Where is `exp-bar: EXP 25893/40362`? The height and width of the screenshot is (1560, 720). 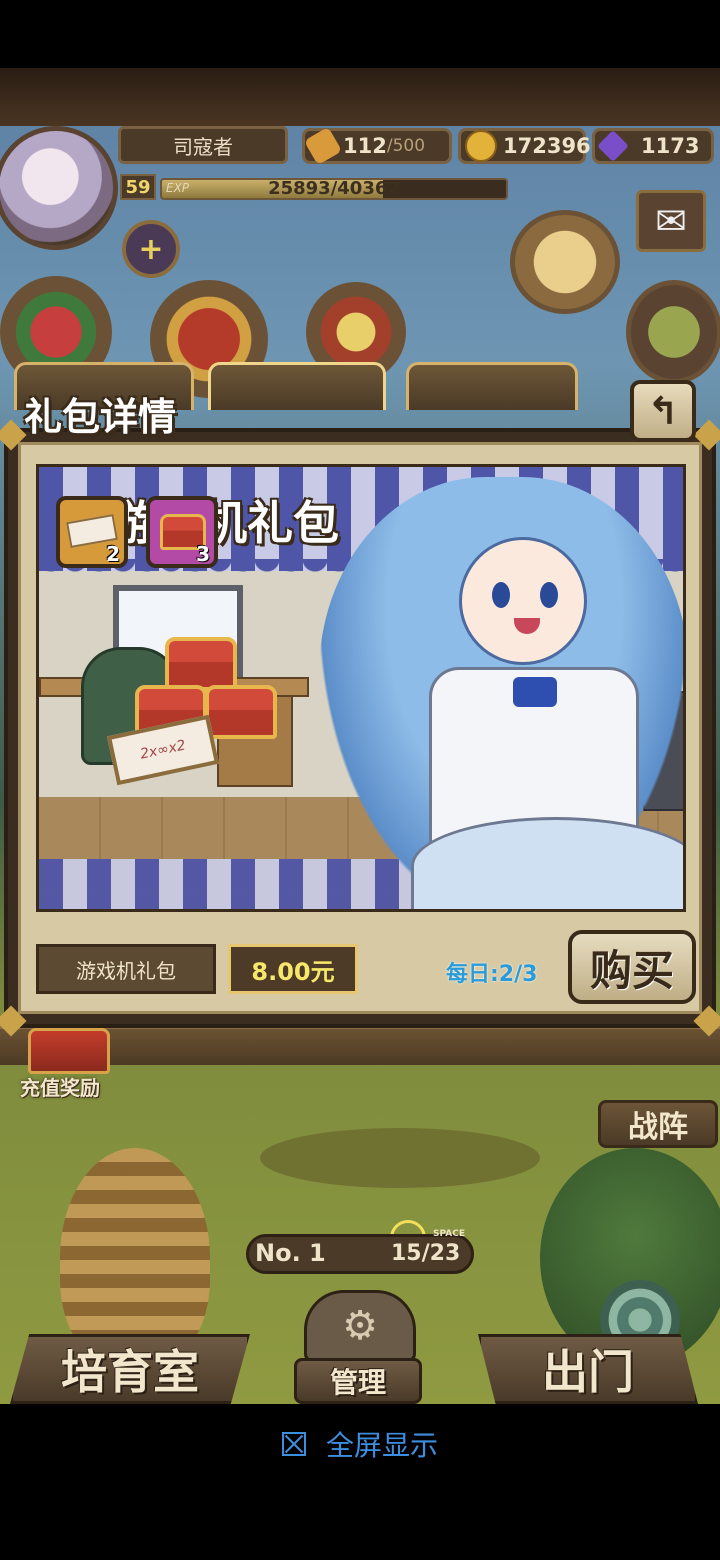
exp-bar: EXP 25893/40362 is located at coordinates (334, 189).